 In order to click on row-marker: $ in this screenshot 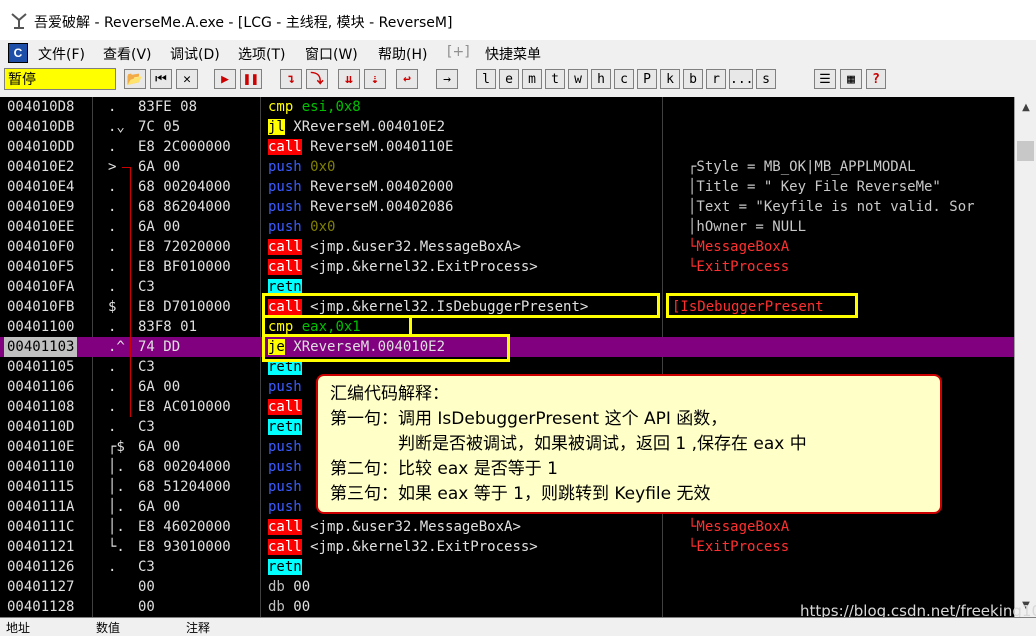, I will do `click(112, 307)`.